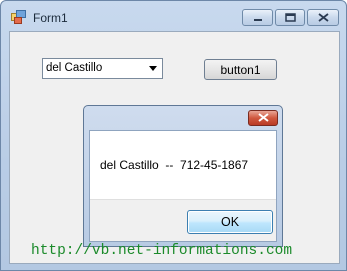 This screenshot has height=271, width=347. I want to click on ok-button: OK, so click(230, 222).